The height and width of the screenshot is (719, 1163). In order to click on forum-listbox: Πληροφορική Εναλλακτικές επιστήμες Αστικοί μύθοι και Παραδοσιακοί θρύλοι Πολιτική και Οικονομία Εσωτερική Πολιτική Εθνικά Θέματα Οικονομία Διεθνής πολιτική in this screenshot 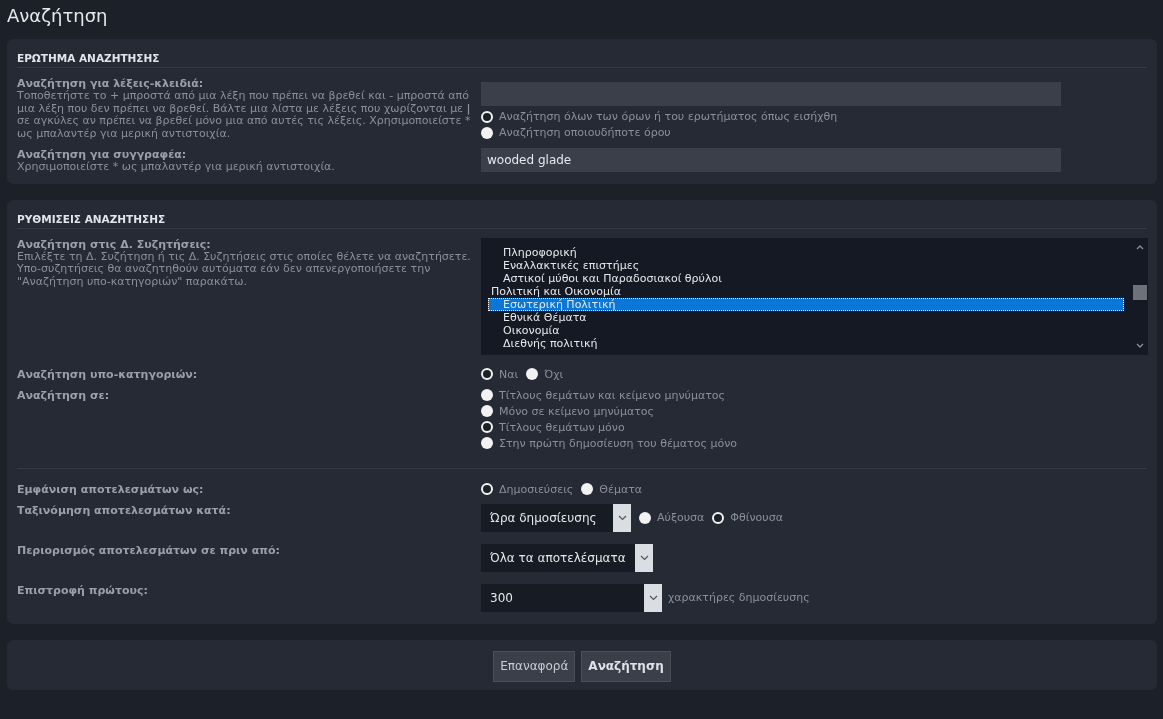, I will do `click(814, 296)`.